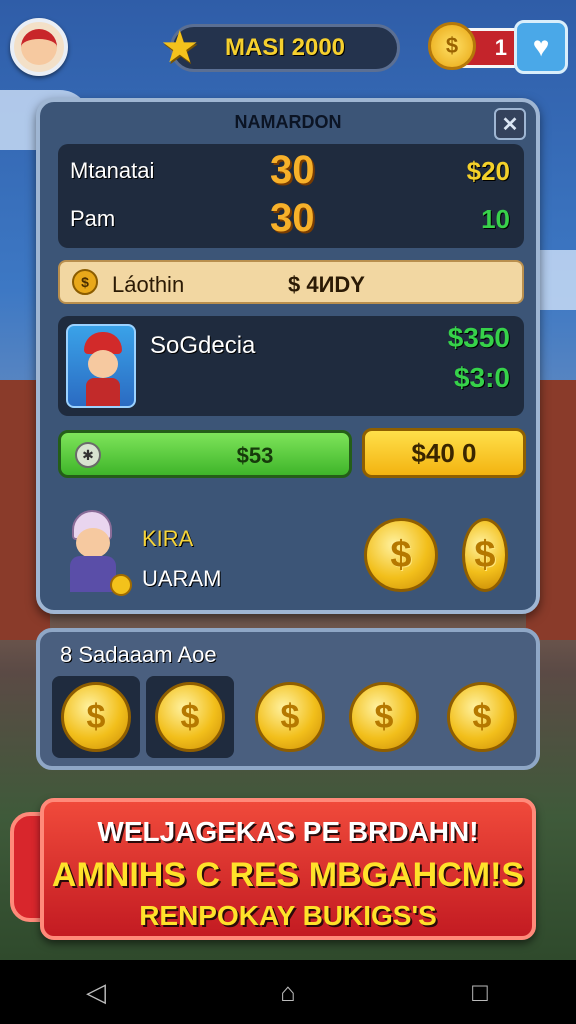 This screenshot has height=1024, width=576. I want to click on score-display: MASI 2000, so click(285, 48).